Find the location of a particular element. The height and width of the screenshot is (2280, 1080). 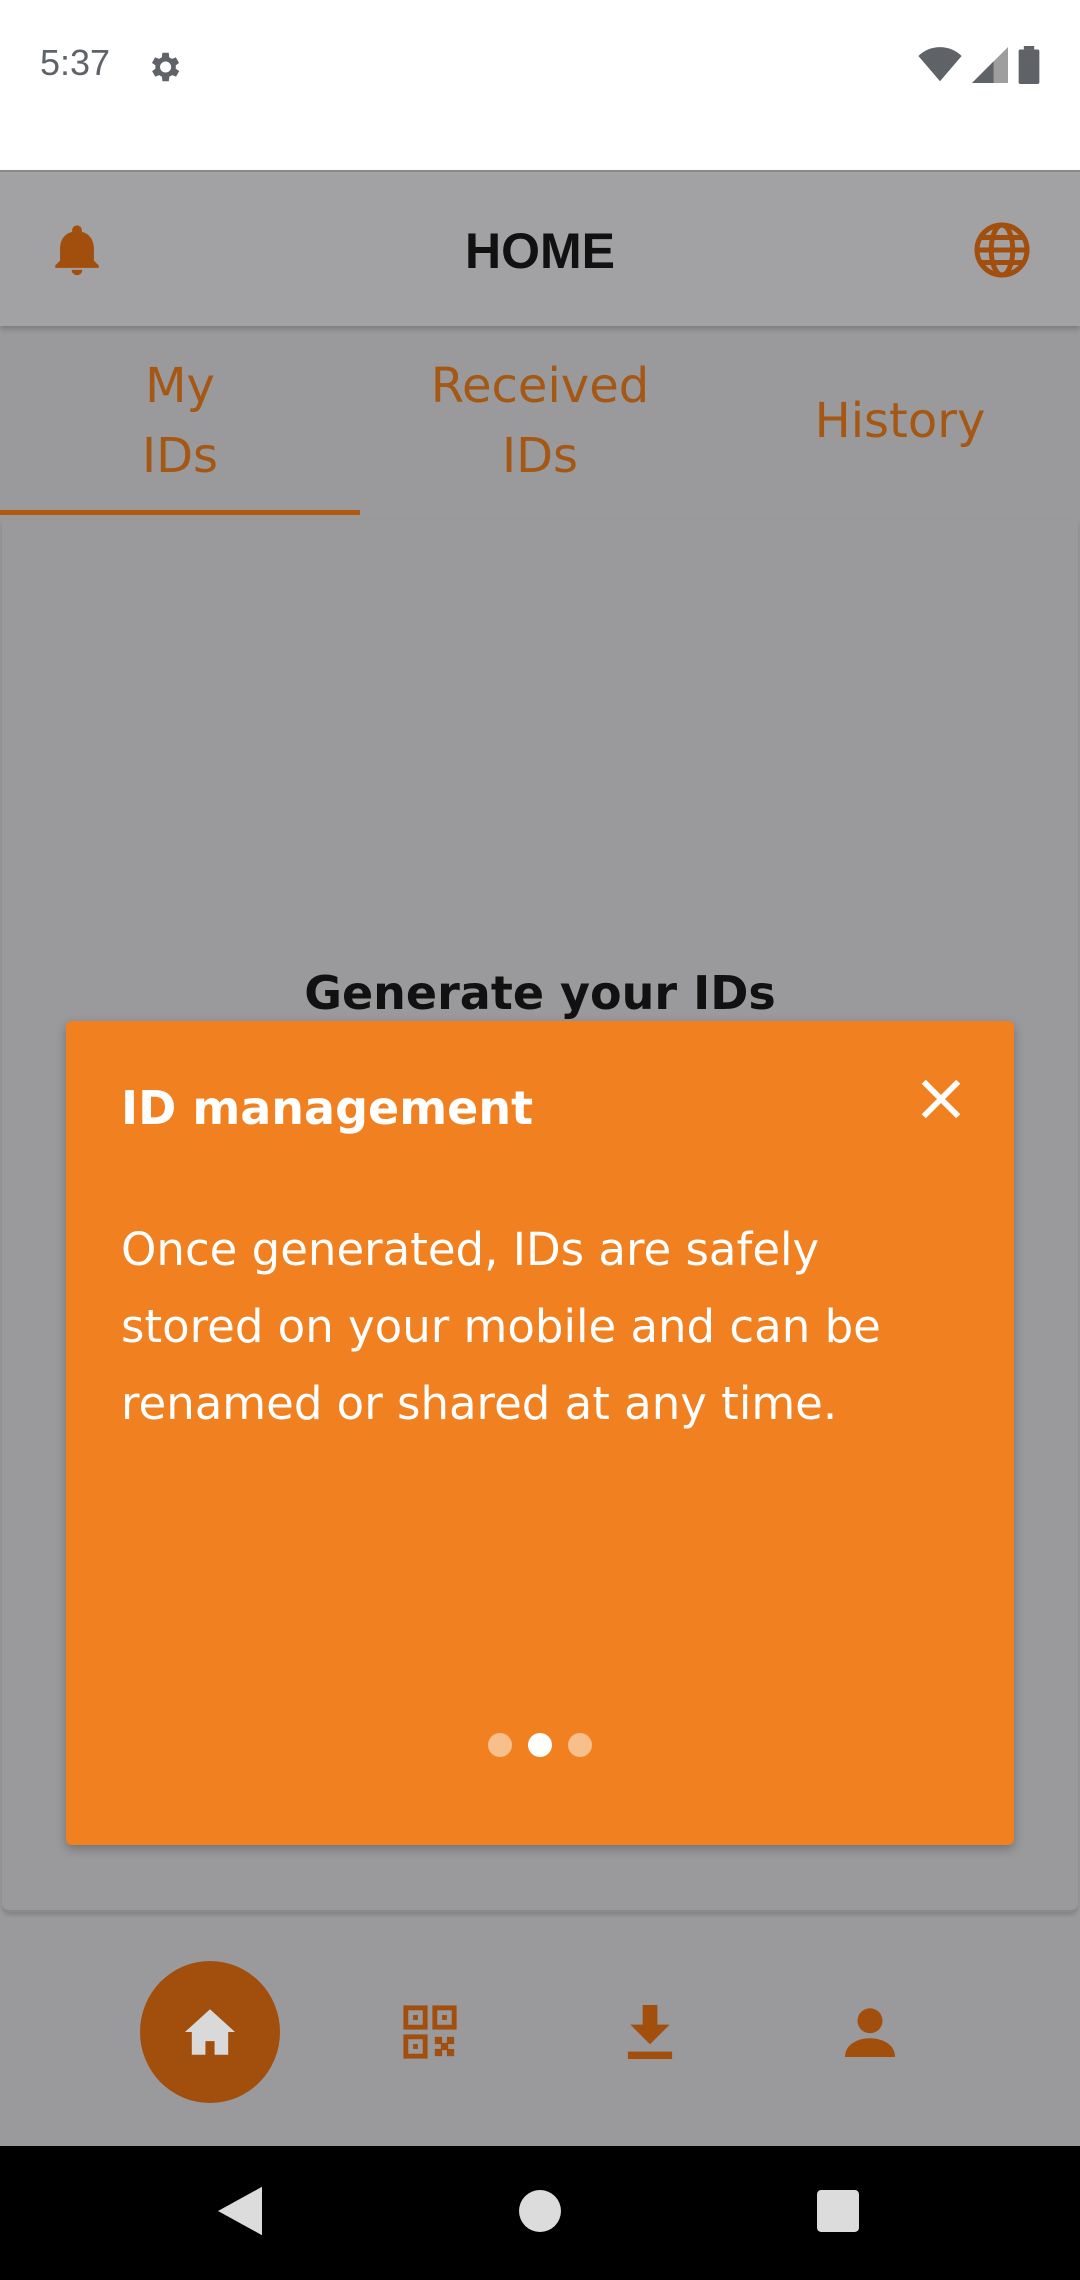

tab-label: My IDs is located at coordinates (180, 421).